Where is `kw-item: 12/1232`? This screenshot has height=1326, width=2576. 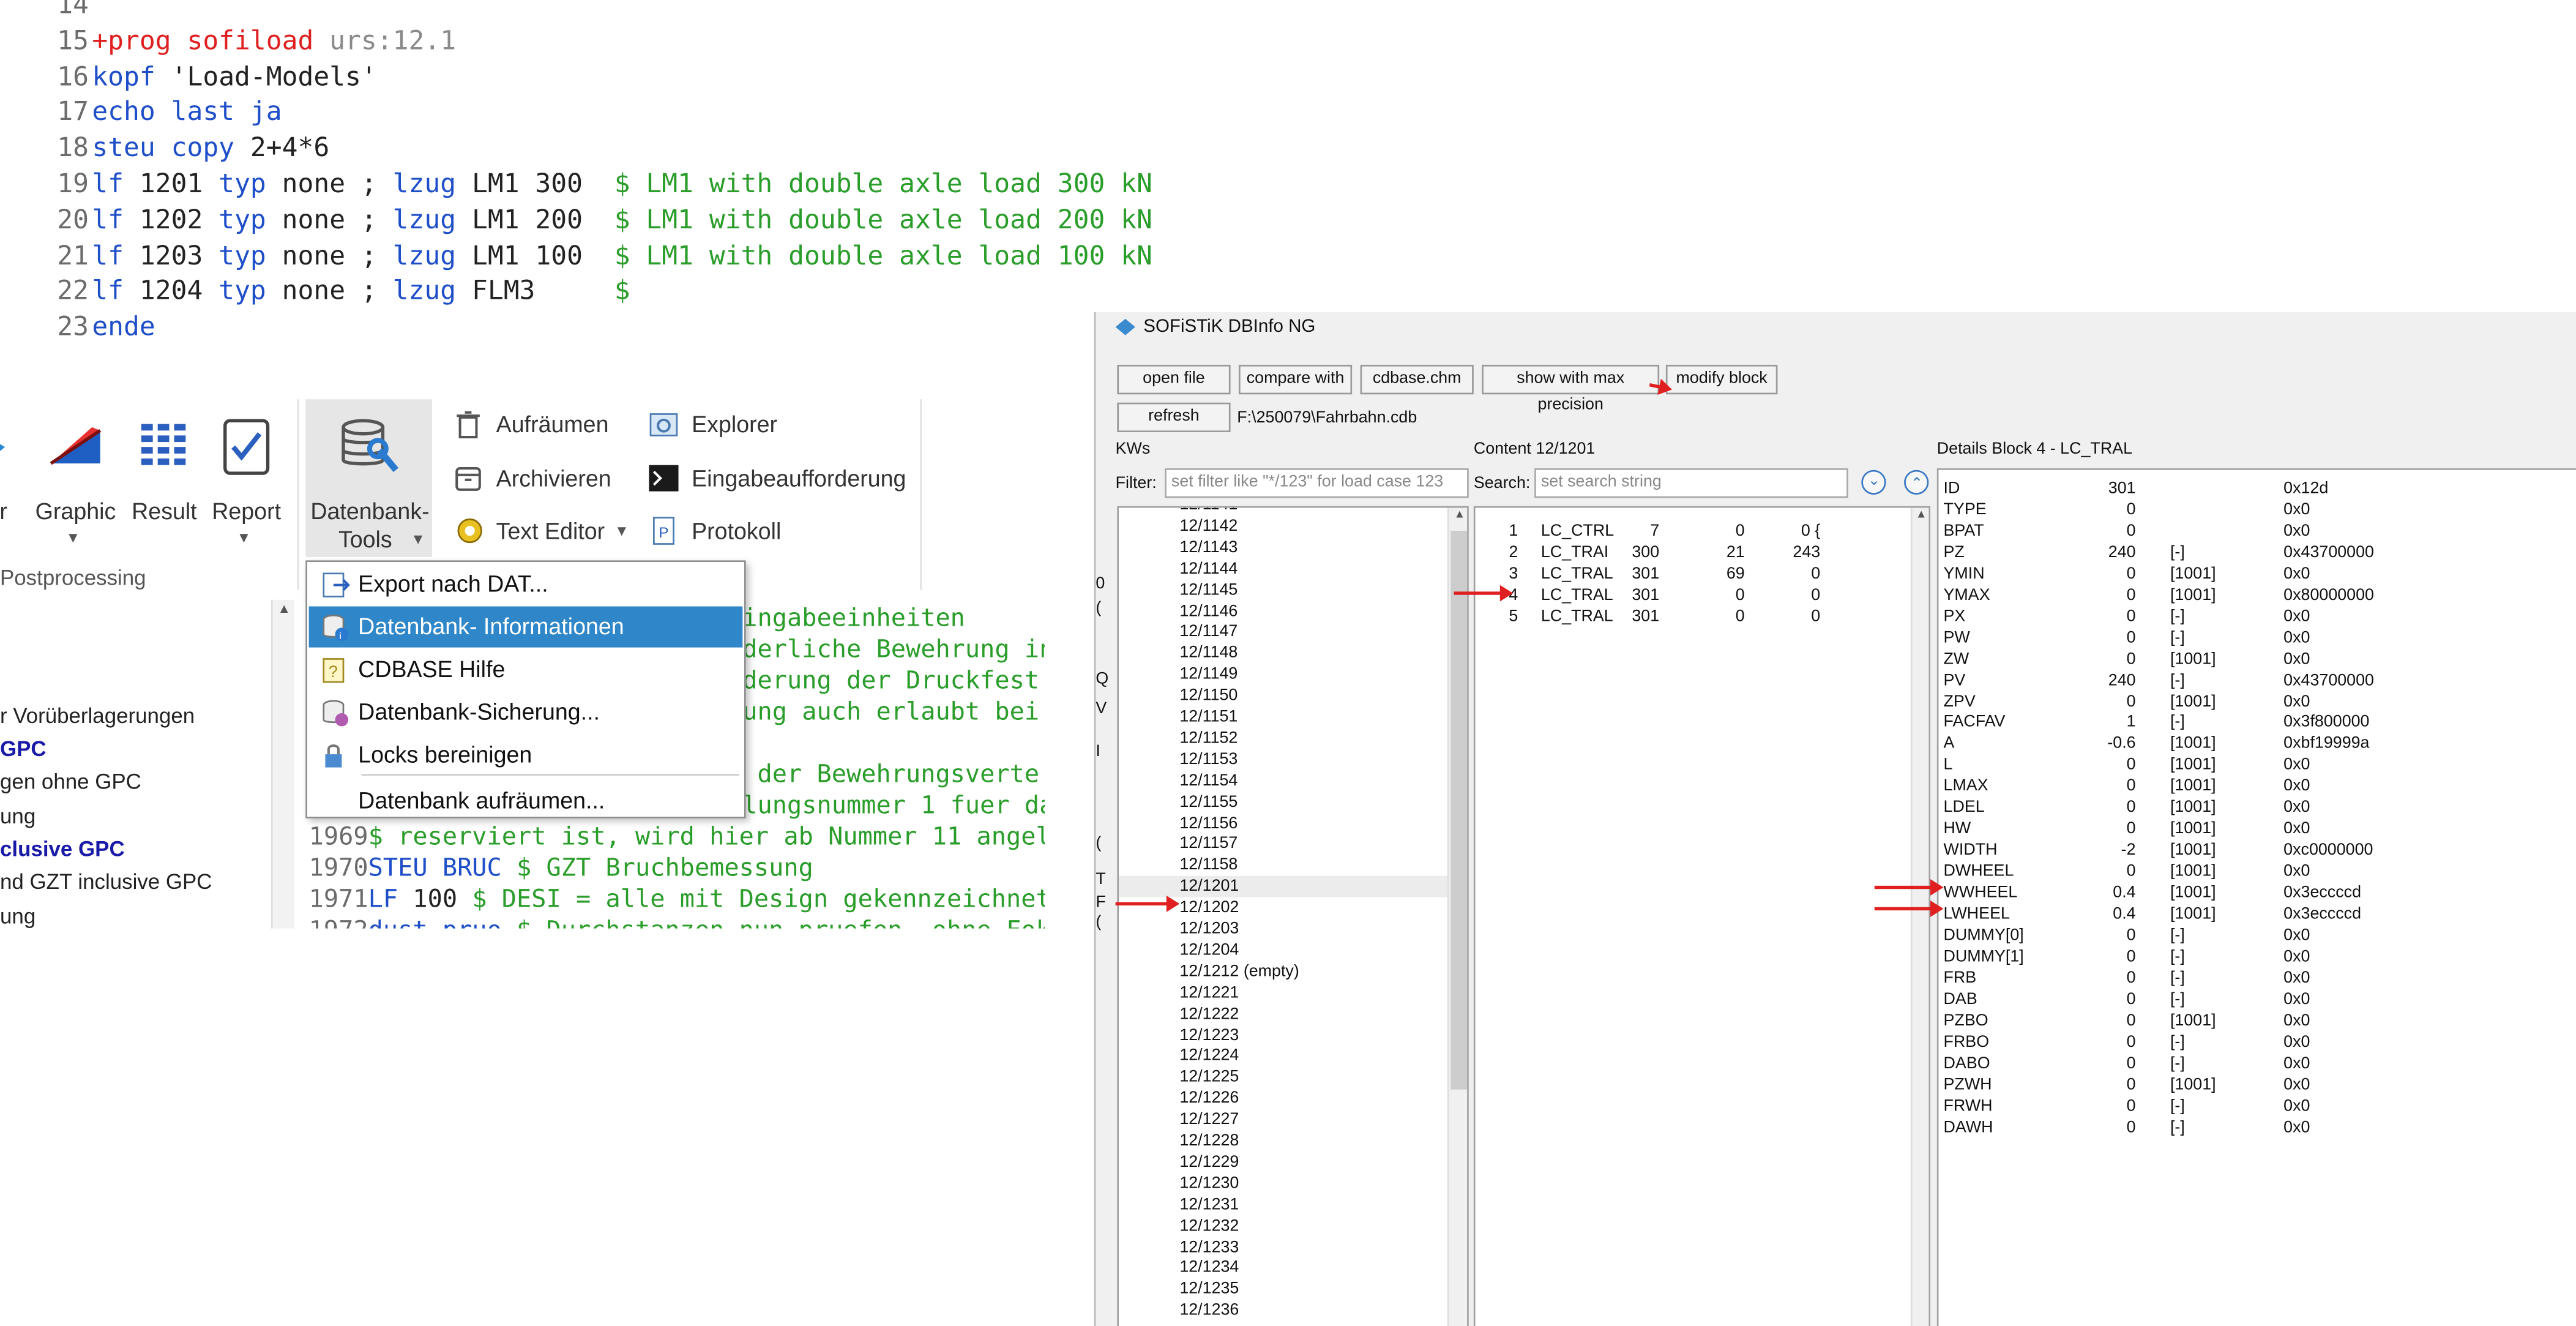
kw-item: 12/1232 is located at coordinates (1209, 1226).